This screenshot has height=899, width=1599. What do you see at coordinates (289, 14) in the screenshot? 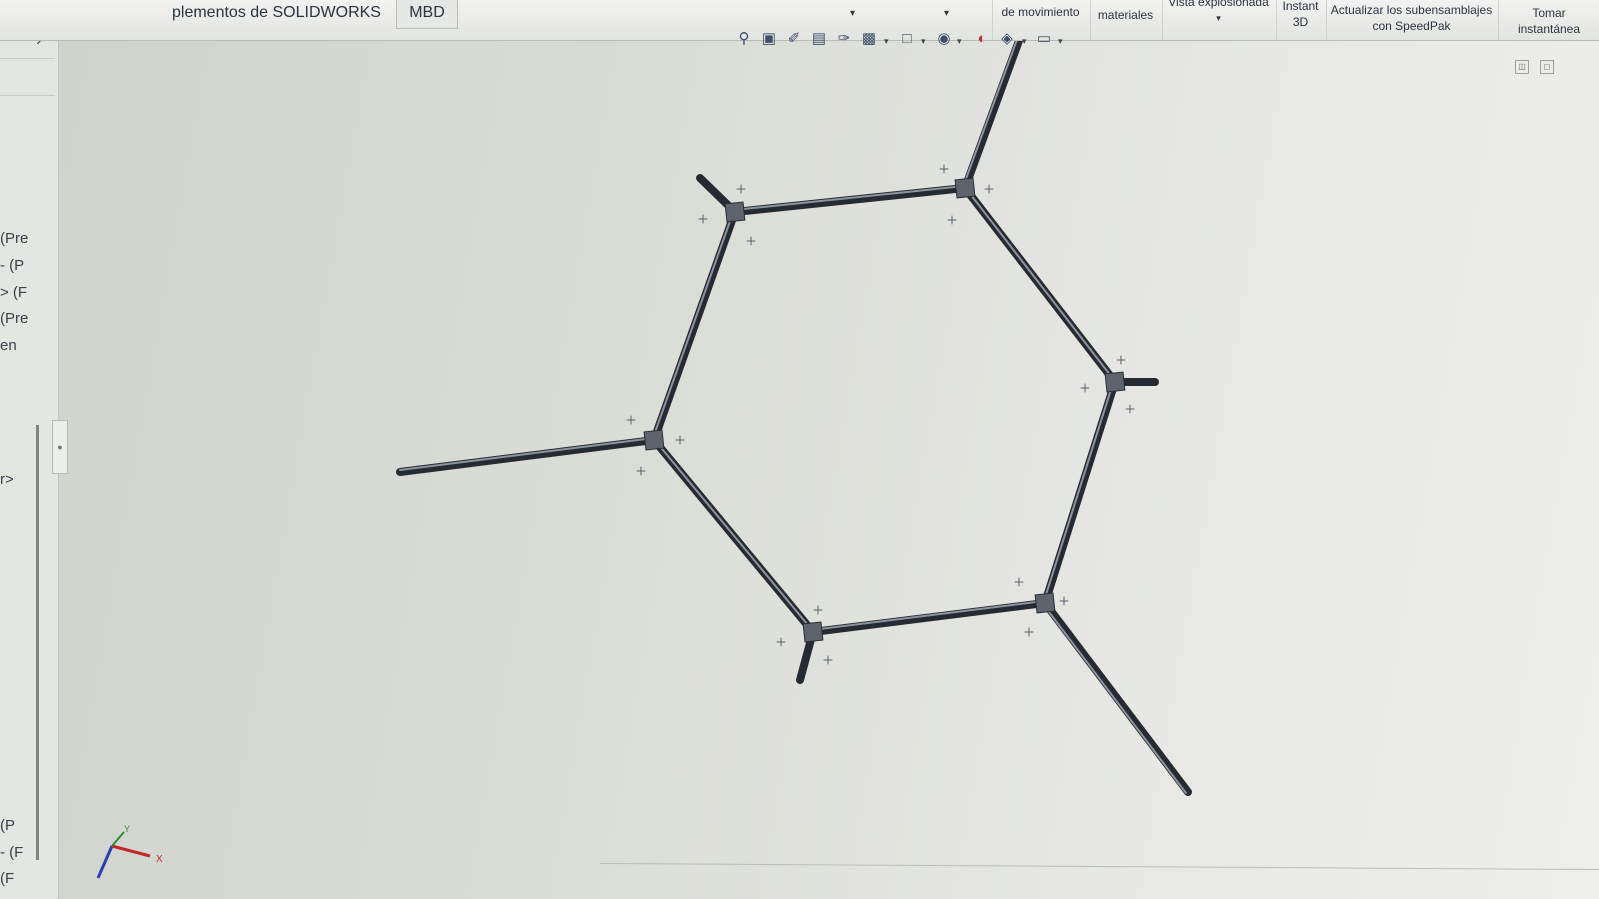
I see `tab-solidworks-addins: plementos de SOLIDWORKS` at bounding box center [289, 14].